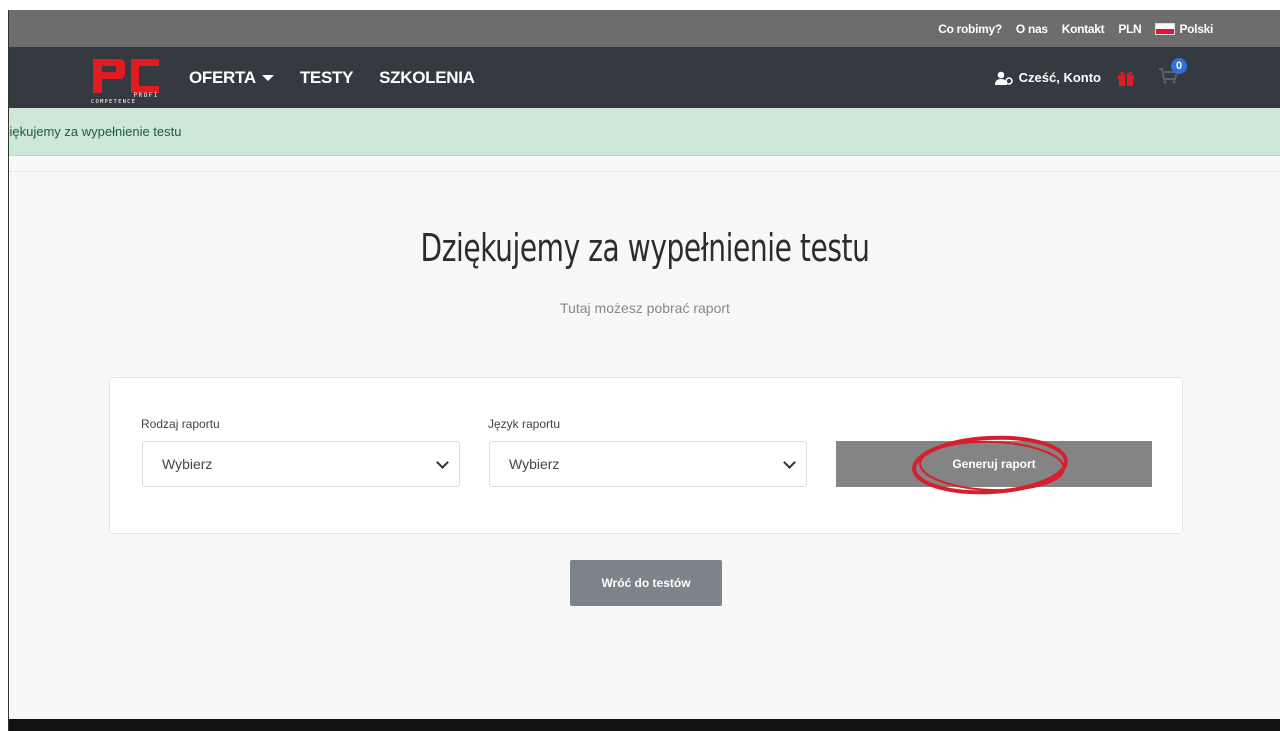 The height and width of the screenshot is (731, 1280). I want to click on pc-logo-icon: PROFI COMPETENCE, so click(125, 82).